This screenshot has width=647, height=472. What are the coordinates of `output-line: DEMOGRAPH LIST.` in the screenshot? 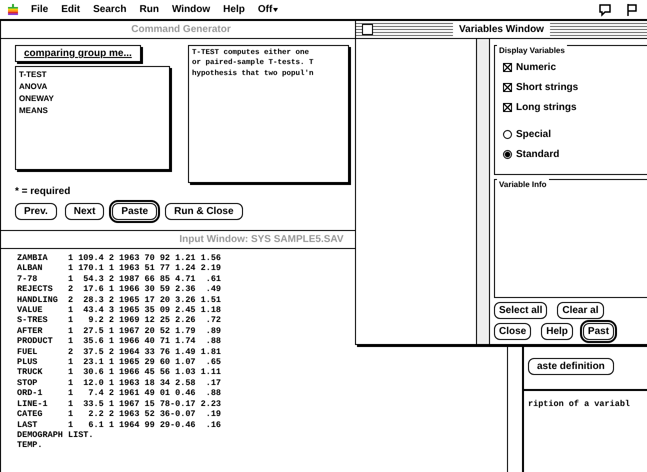 It's located at (56, 435).